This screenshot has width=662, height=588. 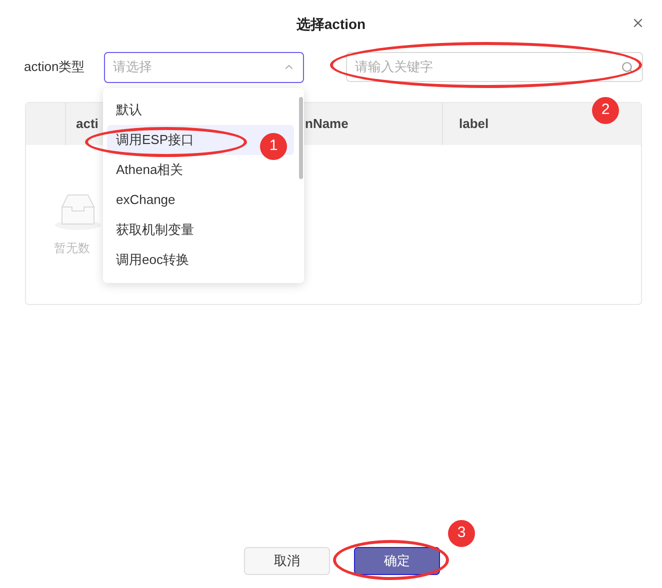 What do you see at coordinates (397, 561) in the screenshot?
I see `confirm-button: 确定` at bounding box center [397, 561].